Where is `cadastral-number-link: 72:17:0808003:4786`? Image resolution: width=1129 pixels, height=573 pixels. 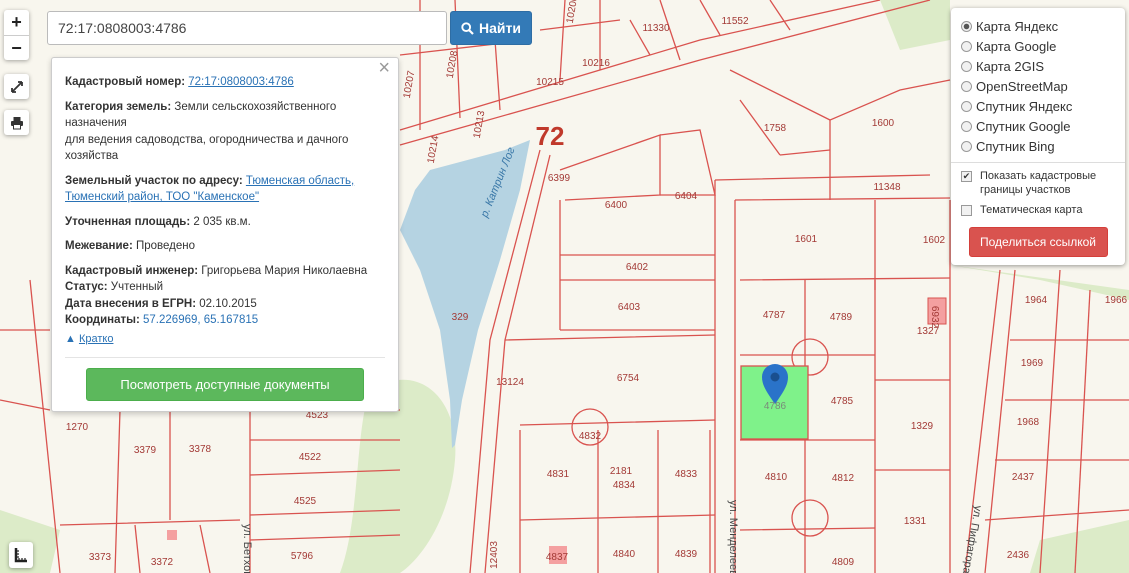
cadastral-number-link: 72:17:0808003:4786 is located at coordinates (241, 82).